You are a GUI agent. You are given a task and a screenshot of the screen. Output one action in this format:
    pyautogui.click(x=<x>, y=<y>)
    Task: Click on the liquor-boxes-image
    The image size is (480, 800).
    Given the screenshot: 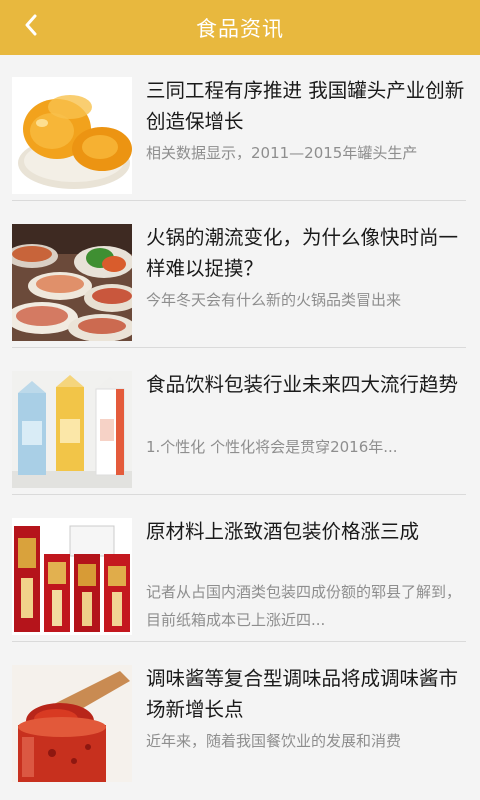 What is the action you would take?
    pyautogui.click(x=72, y=576)
    